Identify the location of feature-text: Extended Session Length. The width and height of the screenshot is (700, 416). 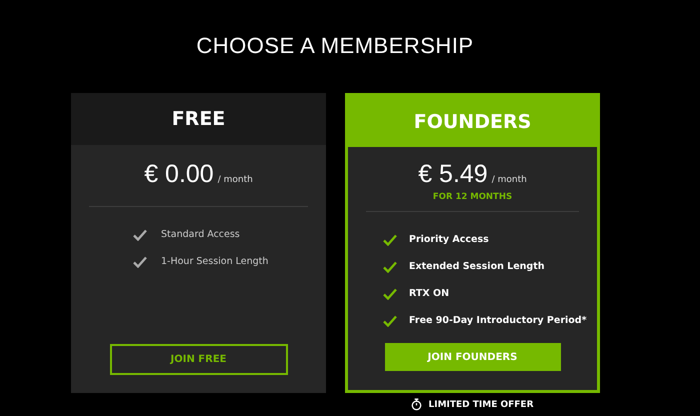
(477, 266).